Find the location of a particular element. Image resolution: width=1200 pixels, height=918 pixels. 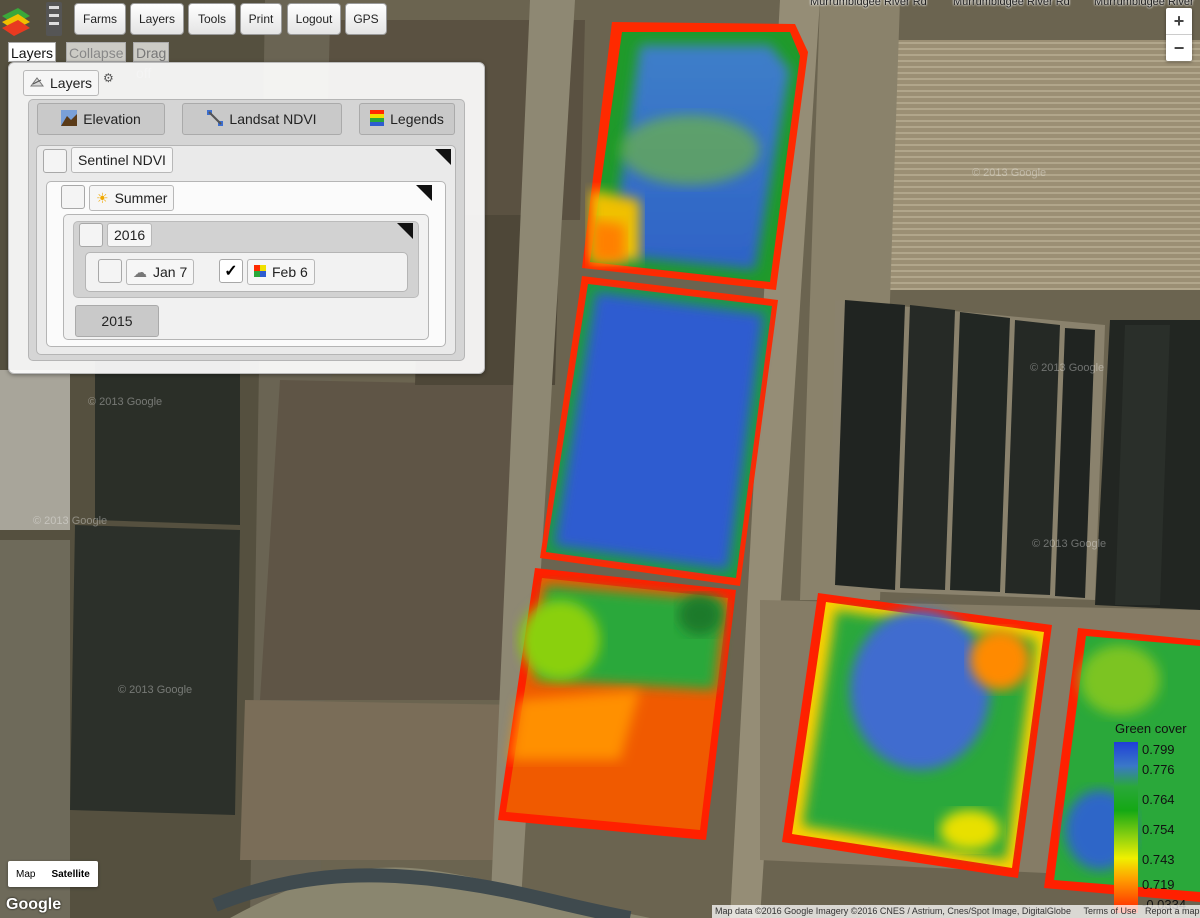

report-map-error-link: Report a map error is located at coordinates (1172, 911).